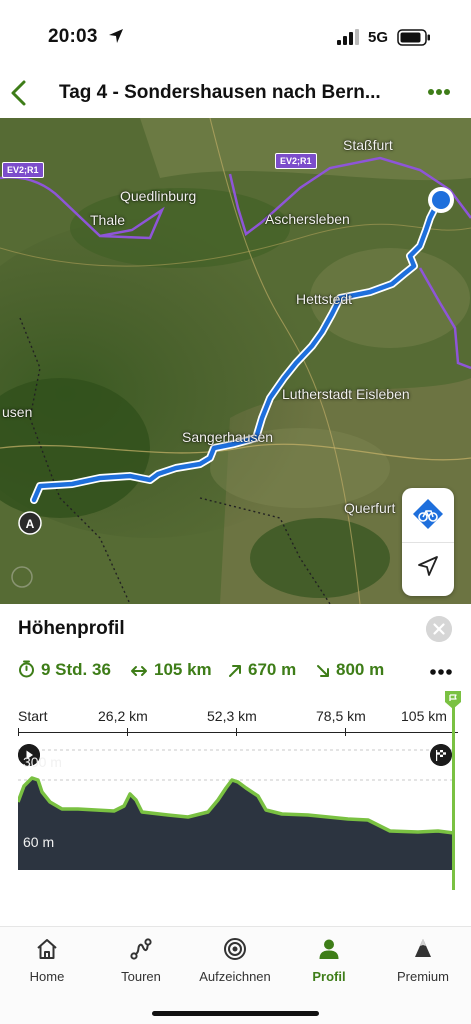  What do you see at coordinates (272, 669) in the screenshot?
I see `ascent-value: 670 m` at bounding box center [272, 669].